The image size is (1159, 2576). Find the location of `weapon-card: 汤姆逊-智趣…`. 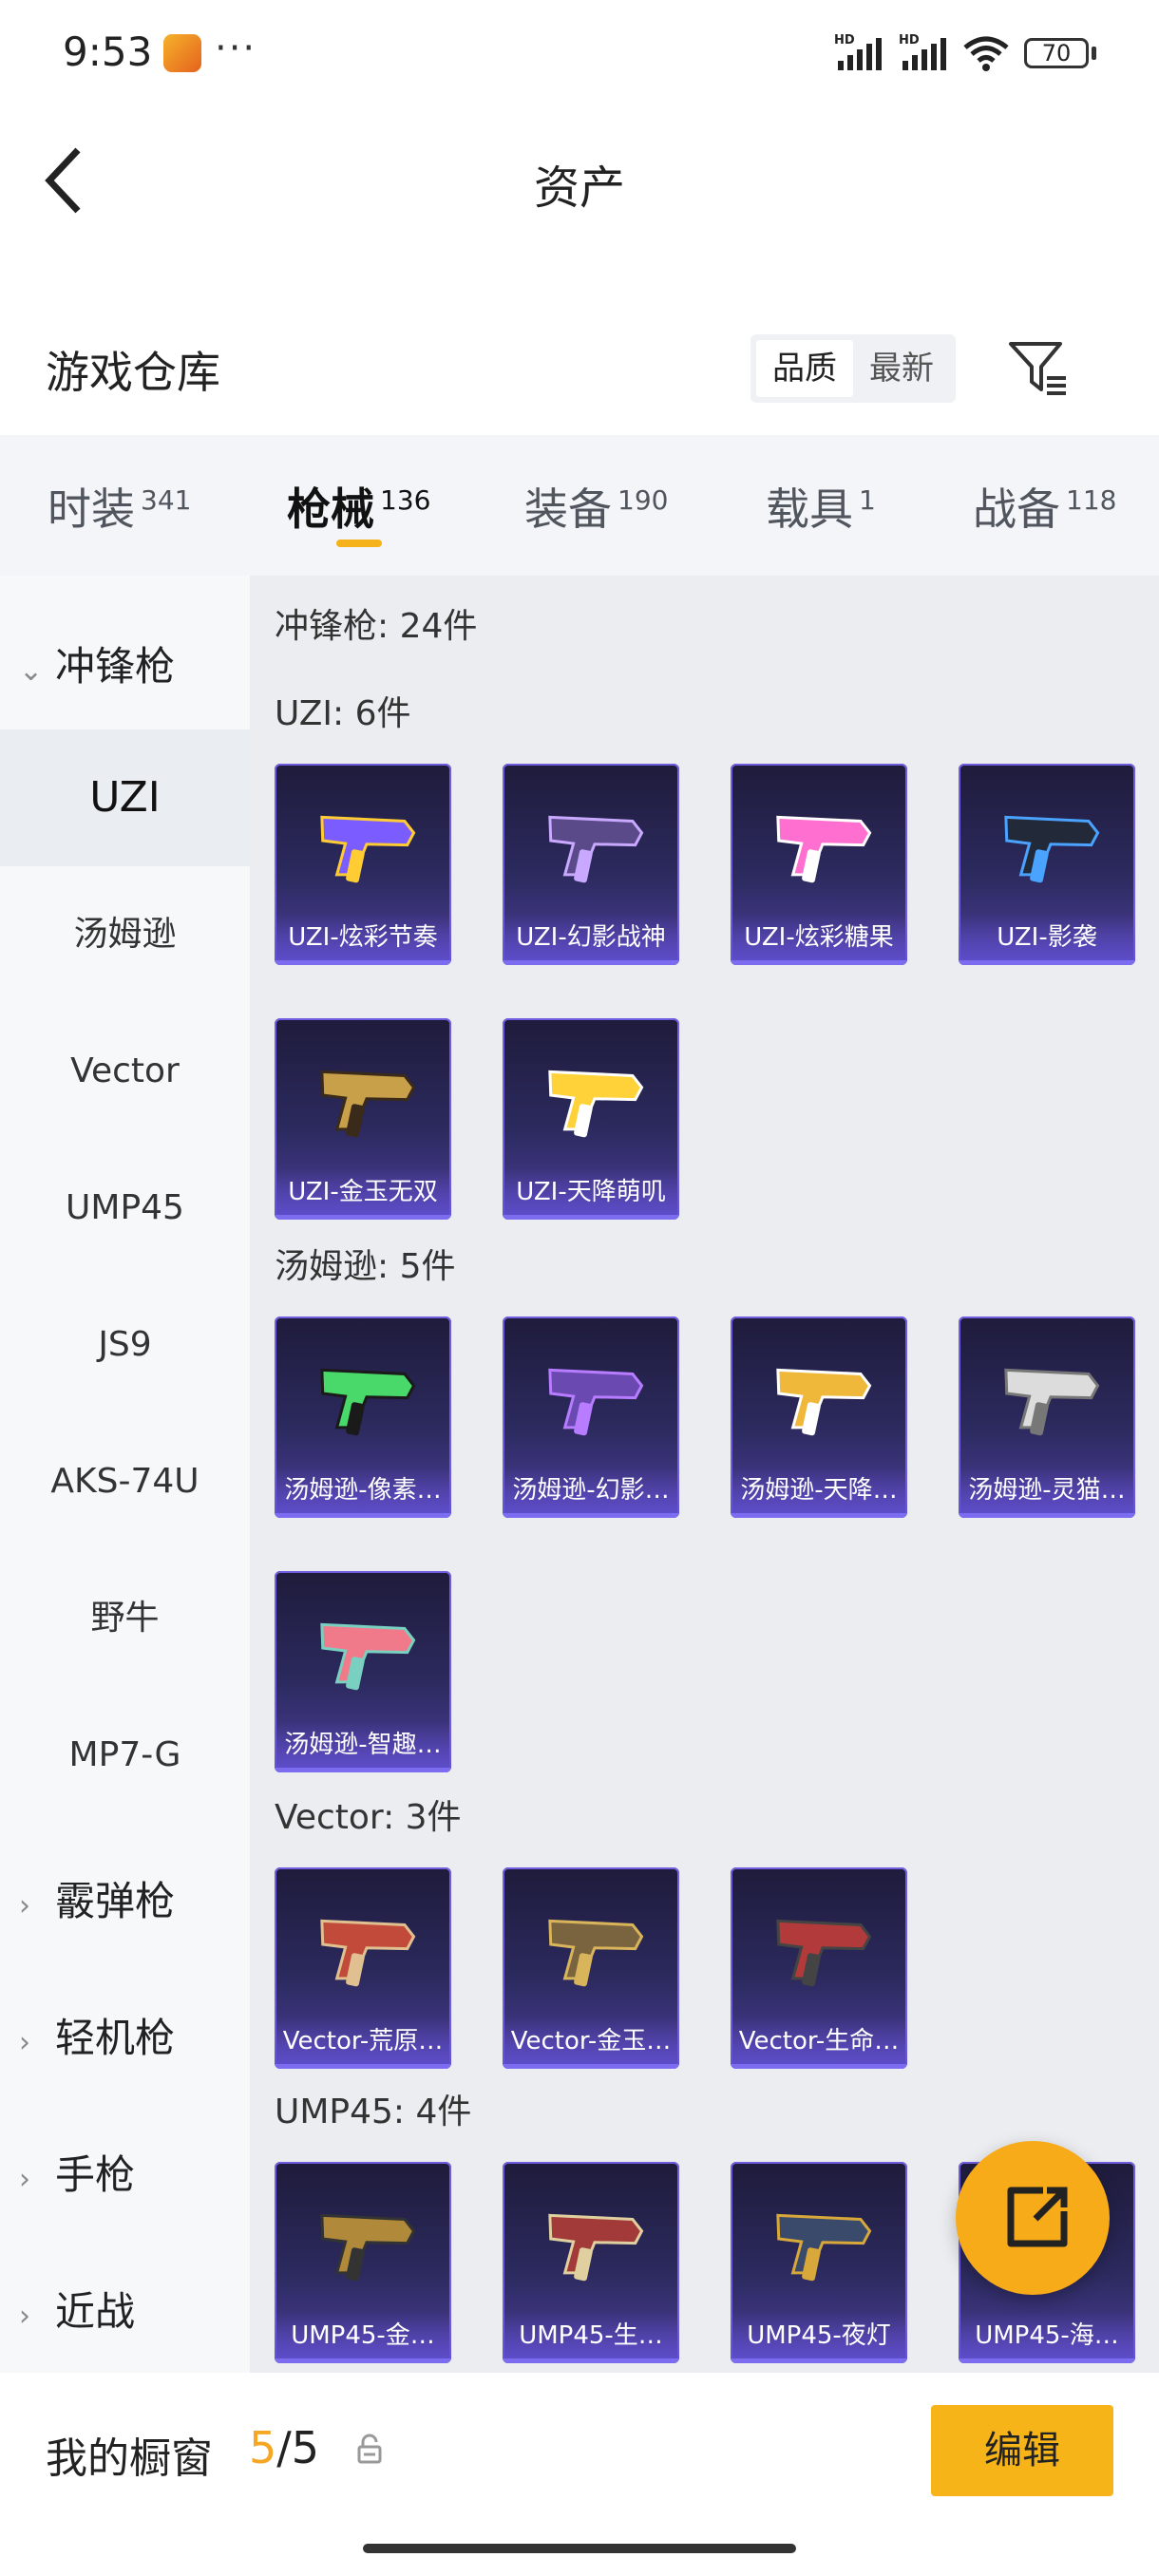

weapon-card: 汤姆逊-智趣… is located at coordinates (363, 1671).